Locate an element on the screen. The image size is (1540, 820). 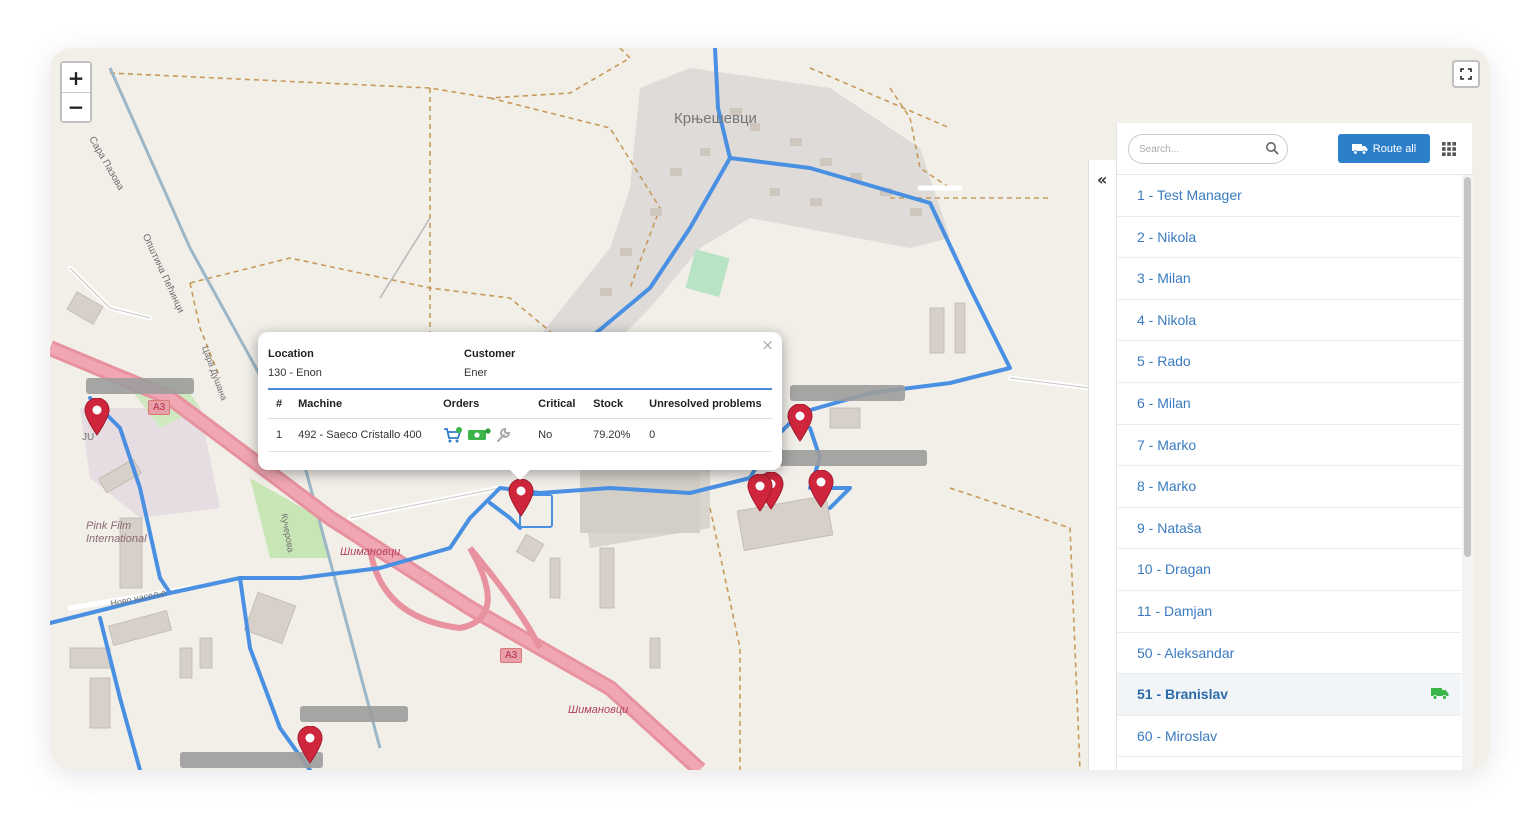
cell-critical: No is located at coordinates (558, 435).